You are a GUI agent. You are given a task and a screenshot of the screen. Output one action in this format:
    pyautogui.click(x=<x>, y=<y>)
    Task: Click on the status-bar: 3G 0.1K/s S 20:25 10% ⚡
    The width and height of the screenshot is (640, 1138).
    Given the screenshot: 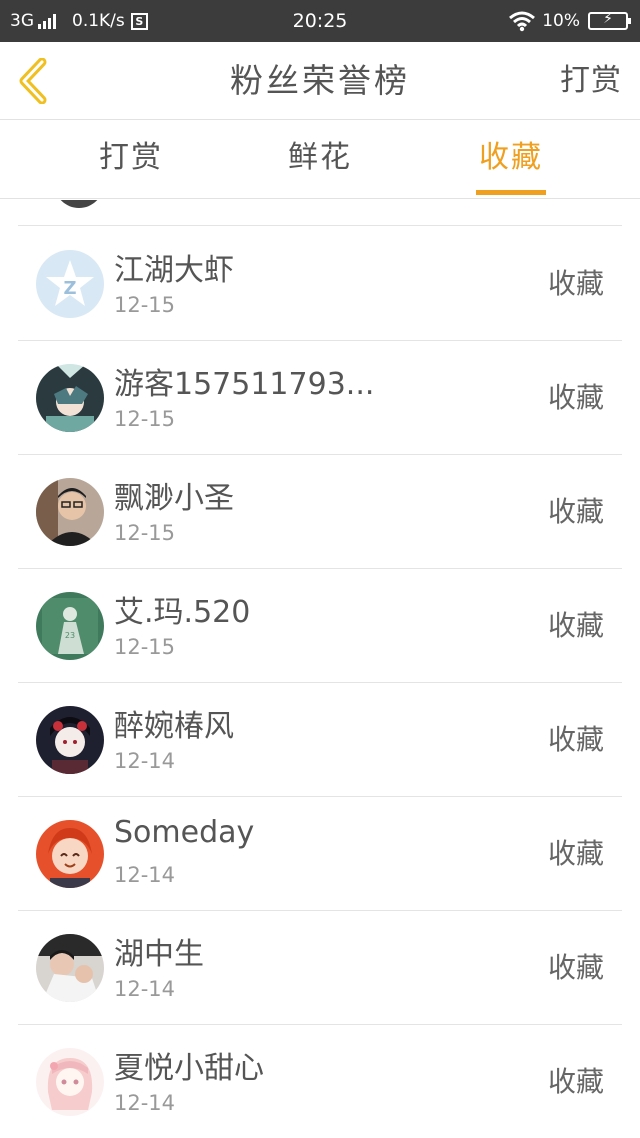 What is the action you would take?
    pyautogui.click(x=320, y=21)
    